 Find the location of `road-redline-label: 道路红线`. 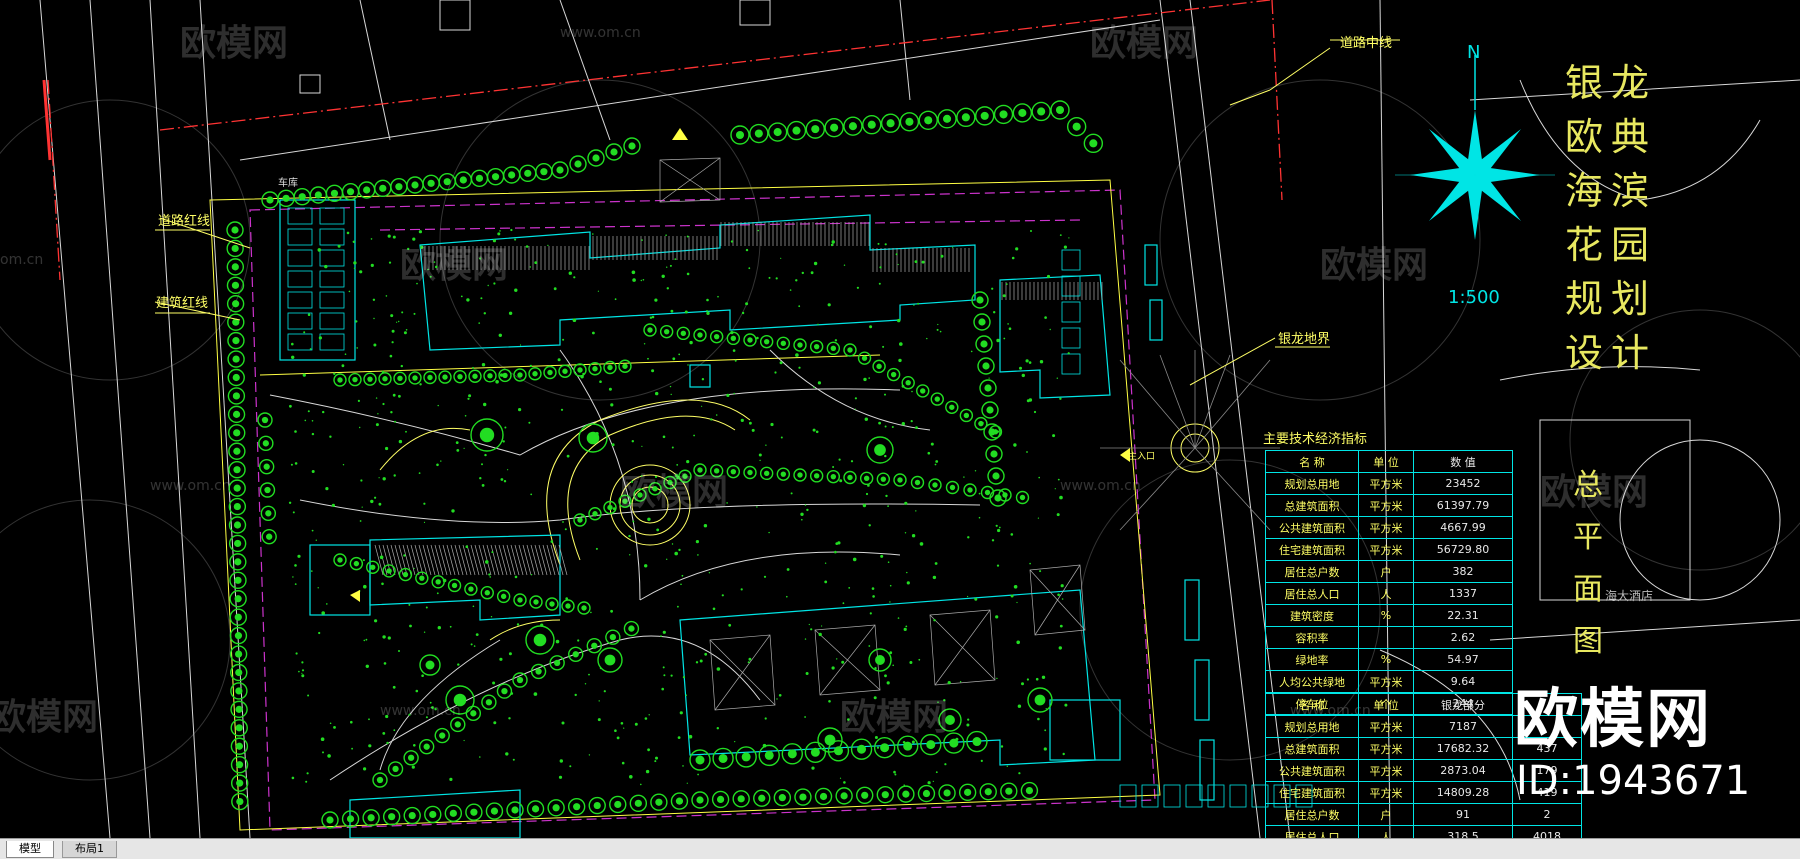

road-redline-label: 道路红线 is located at coordinates (184, 221).